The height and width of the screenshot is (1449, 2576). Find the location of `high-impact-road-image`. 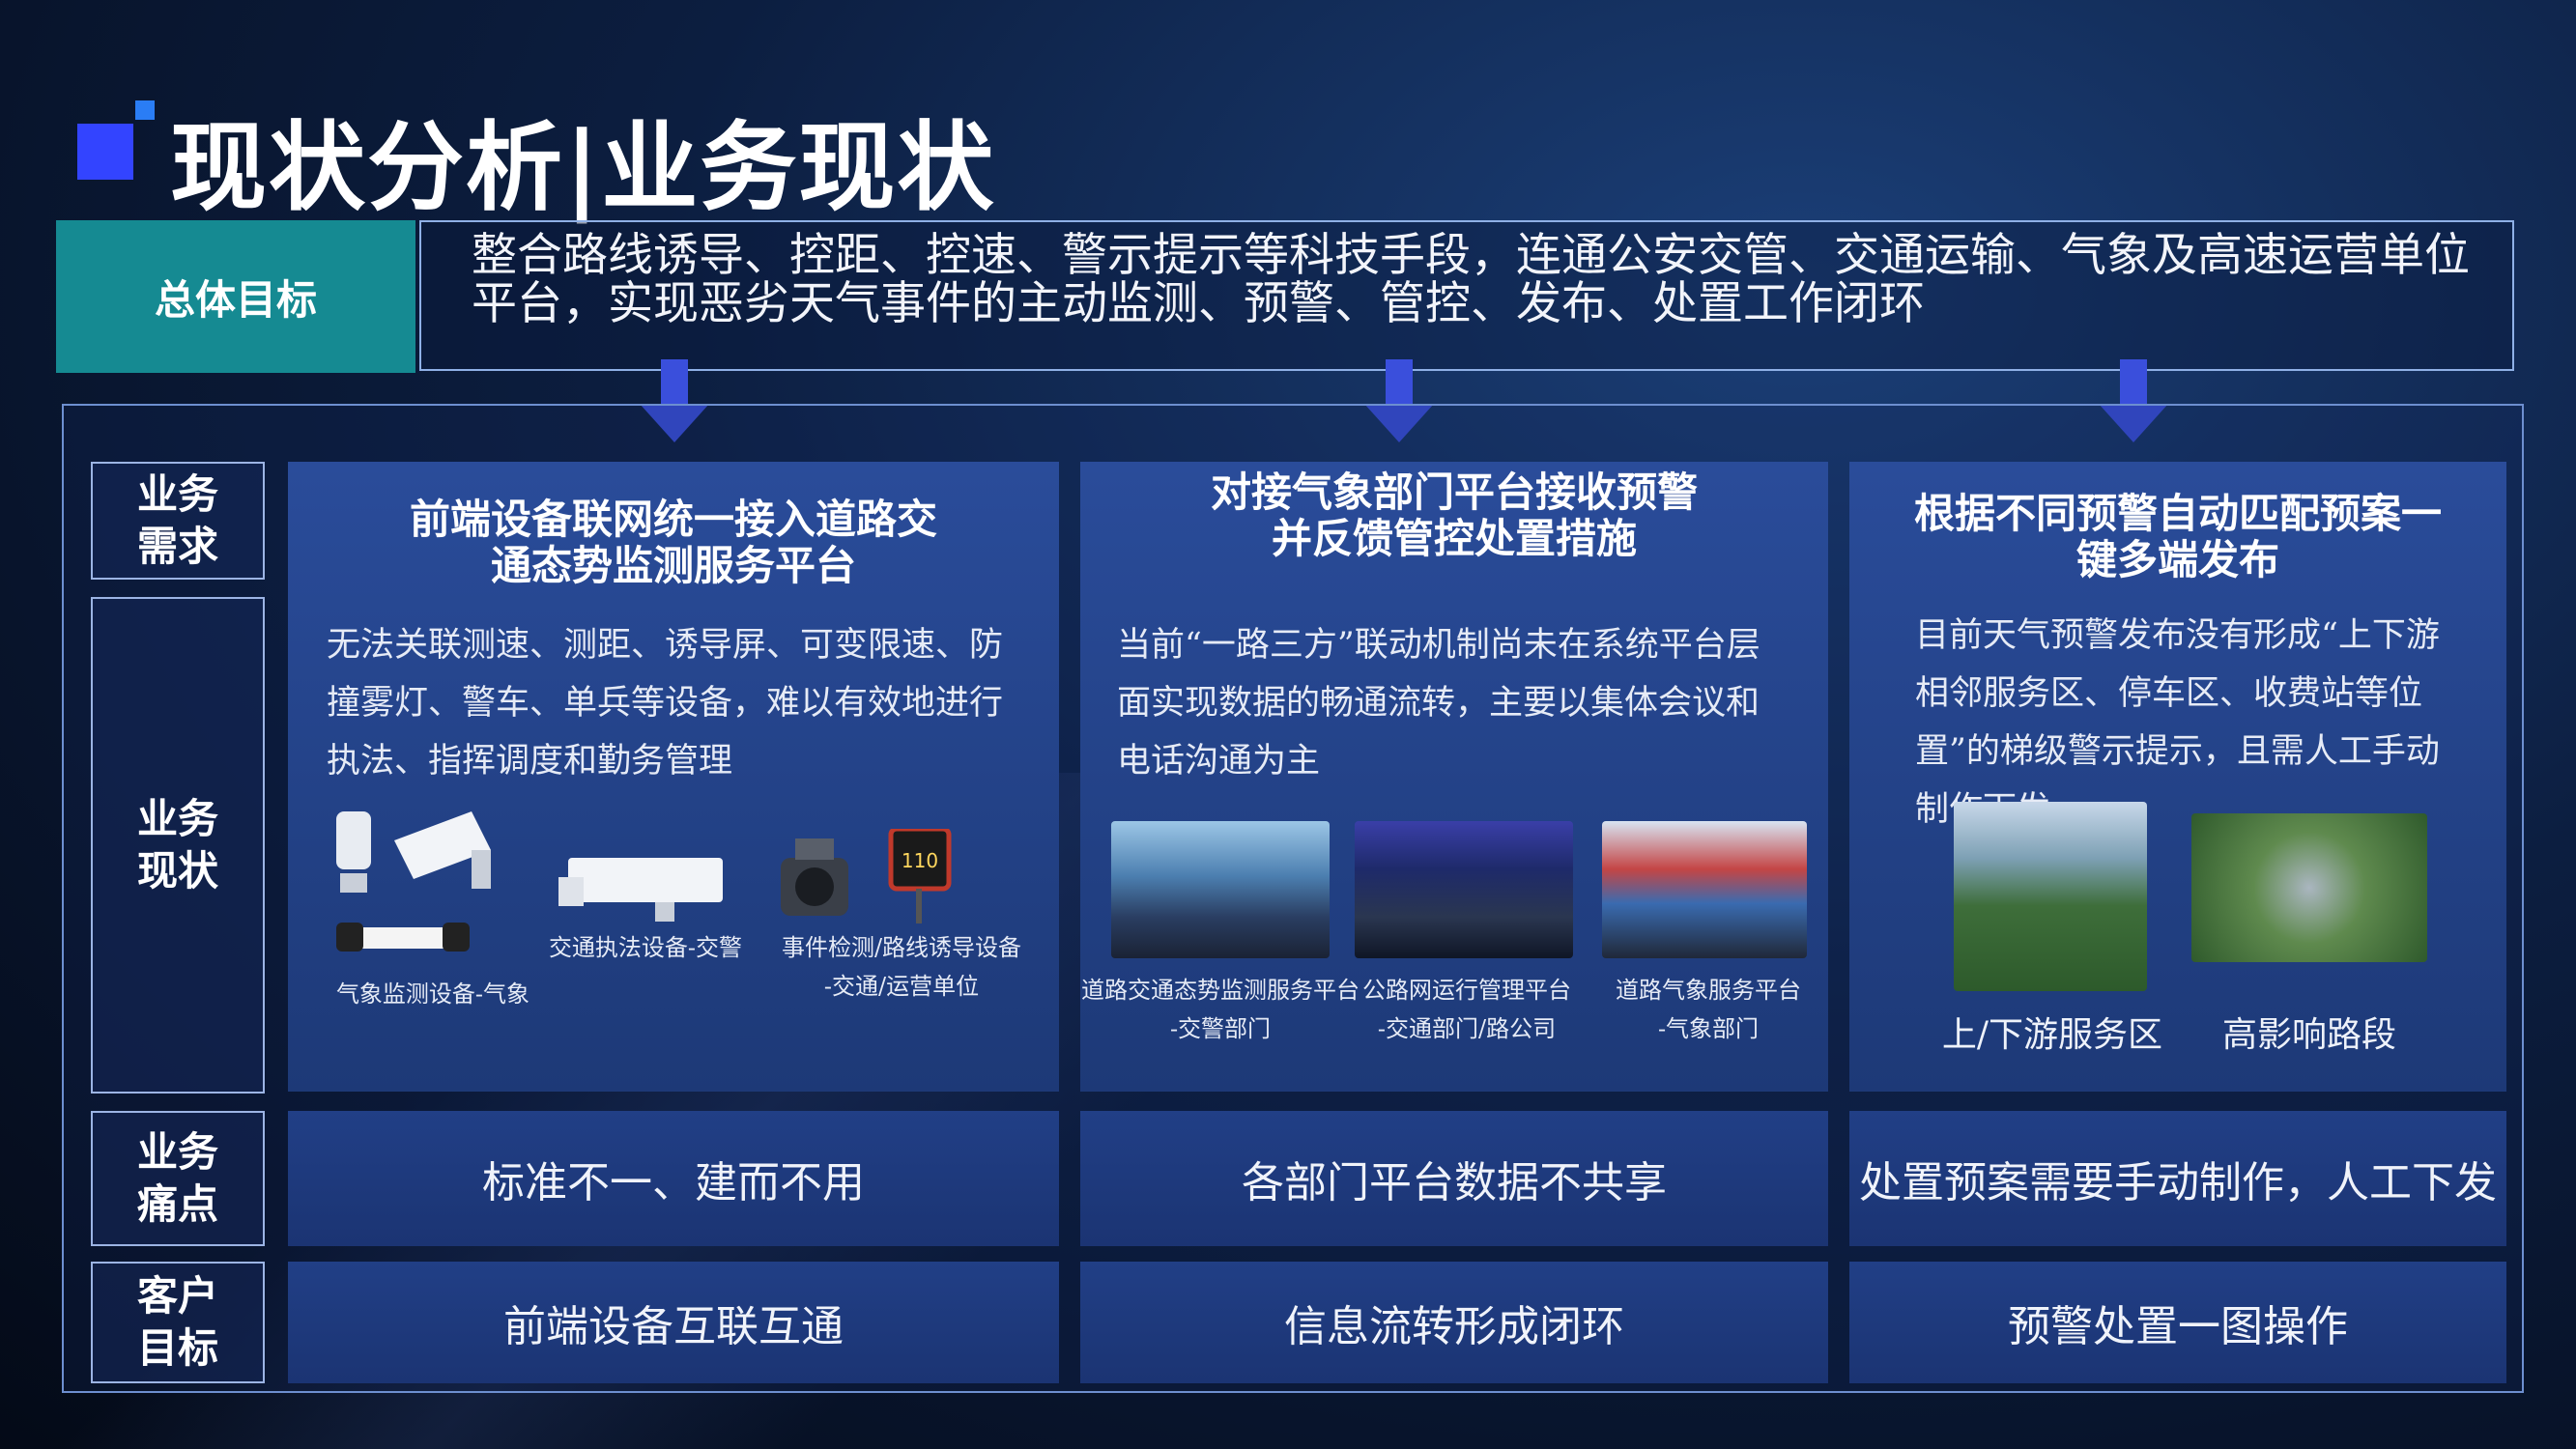

high-impact-road-image is located at coordinates (2309, 887).